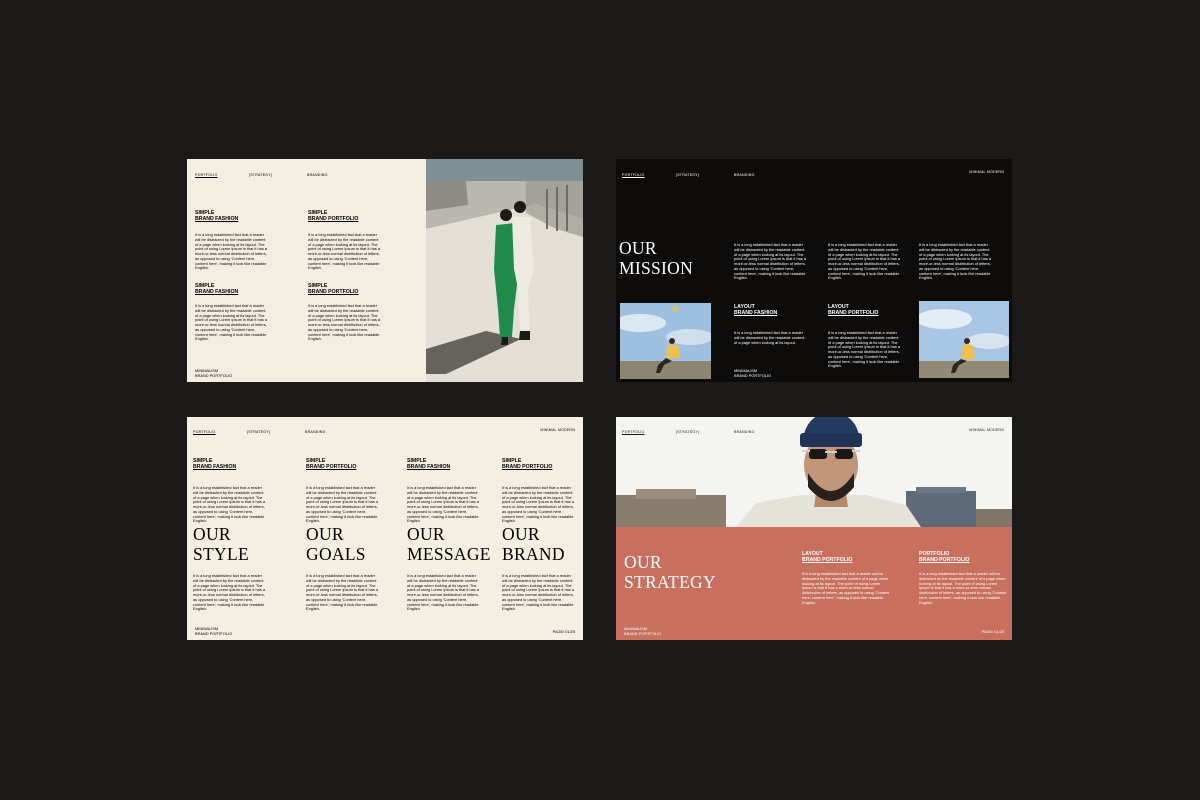 The image size is (1200, 800). Describe the element at coordinates (221, 544) in the screenshot. I see `column-title: OUR STYLE` at that location.